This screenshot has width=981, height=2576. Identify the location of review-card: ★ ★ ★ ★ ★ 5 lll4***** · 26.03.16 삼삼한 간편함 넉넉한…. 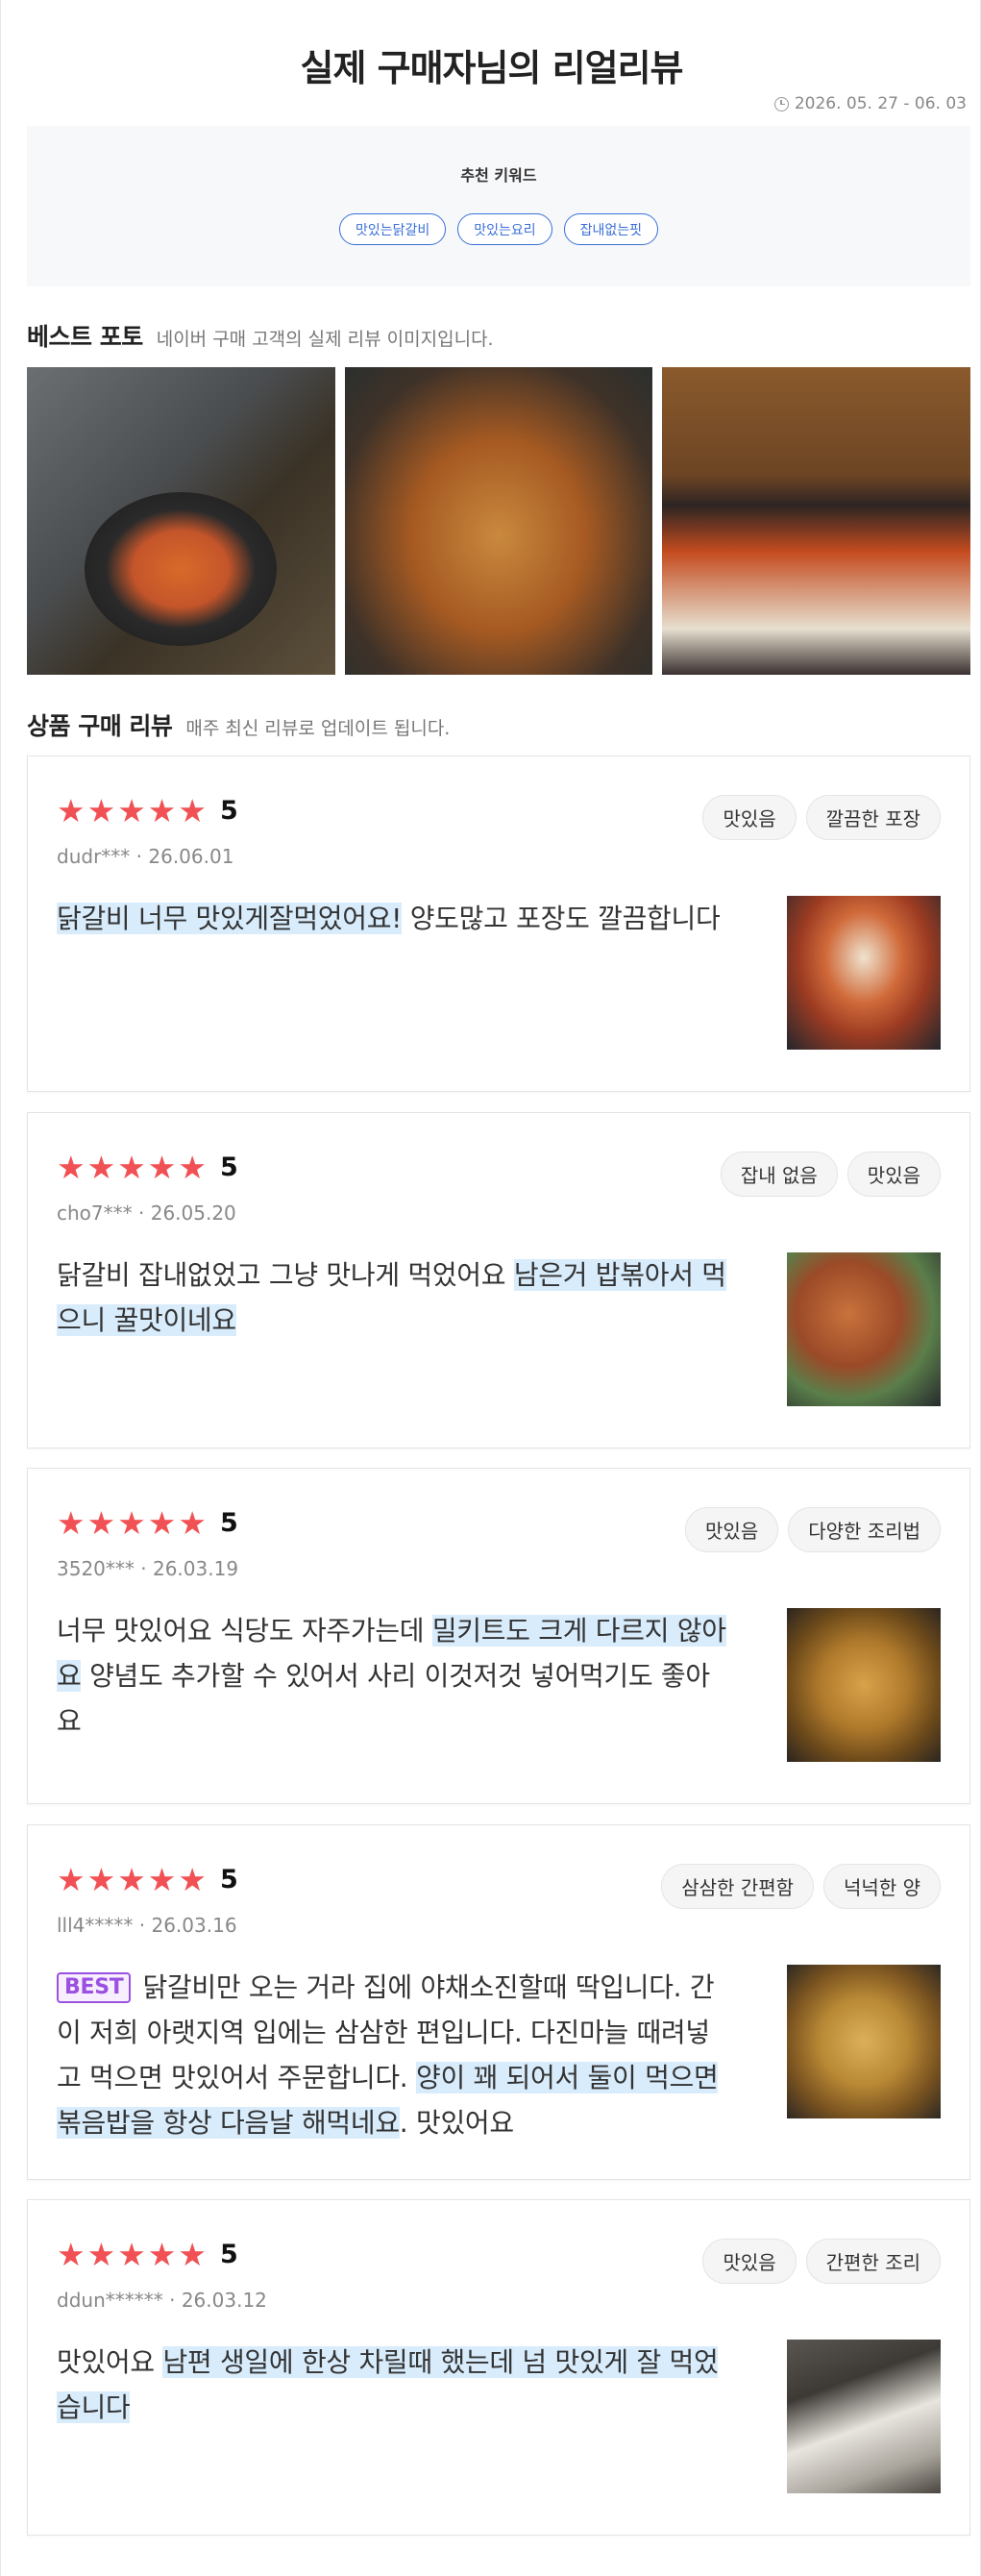
(499, 2002).